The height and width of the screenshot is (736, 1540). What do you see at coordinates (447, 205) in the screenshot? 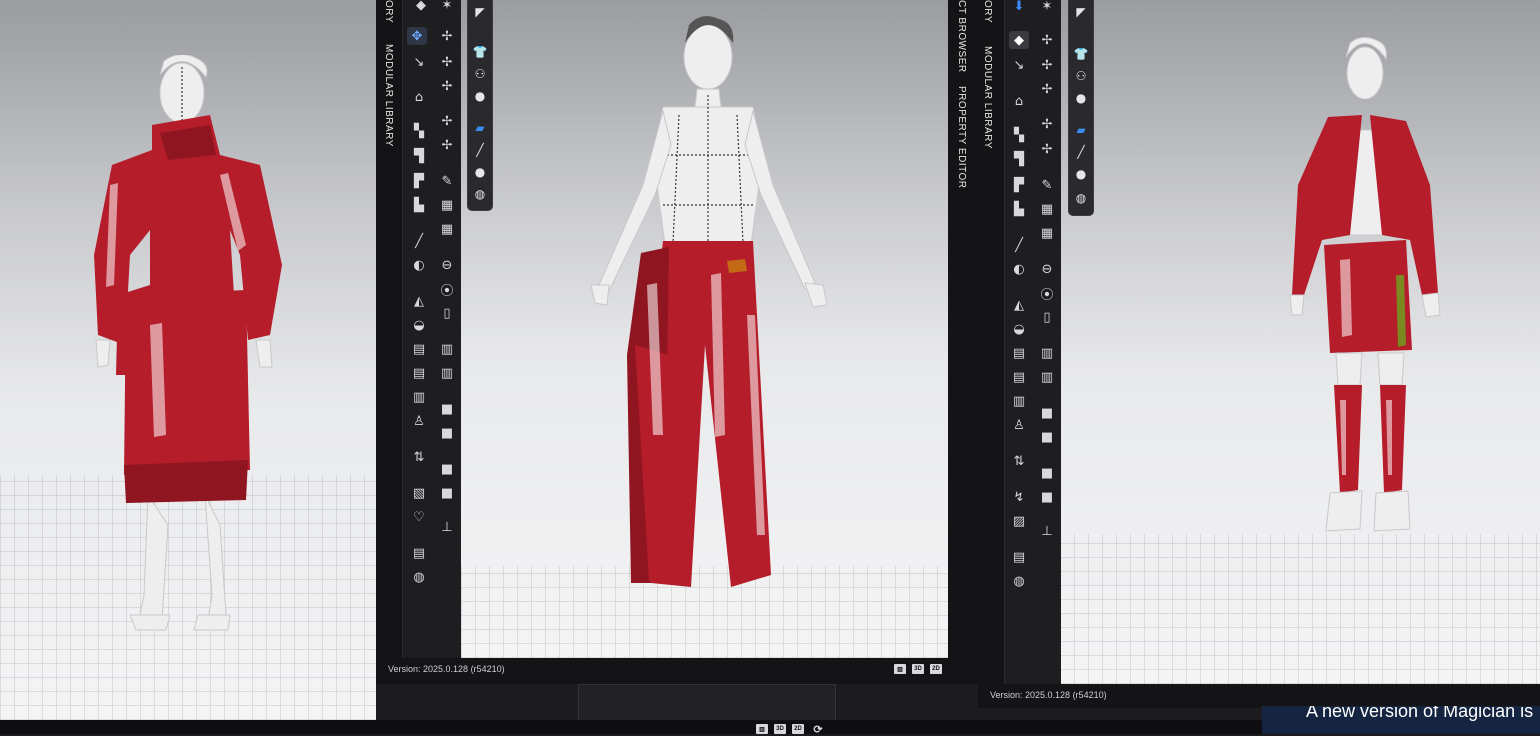
I see `tool-icon-13: ▦` at bounding box center [447, 205].